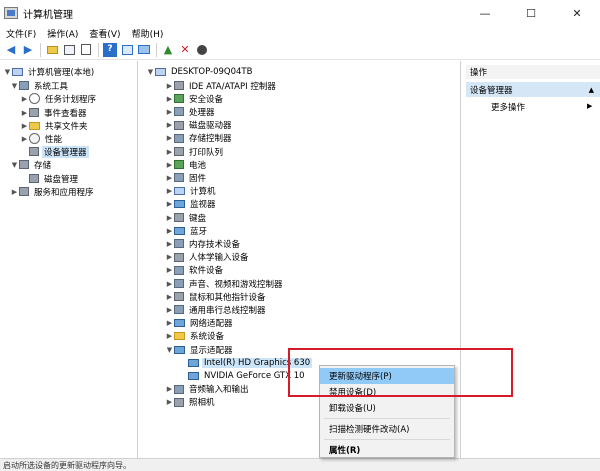  What do you see at coordinates (200, 71) in the screenshot?
I see `device-tree-root: ▼ DESKTOP-09Q04TB` at bounding box center [200, 71].